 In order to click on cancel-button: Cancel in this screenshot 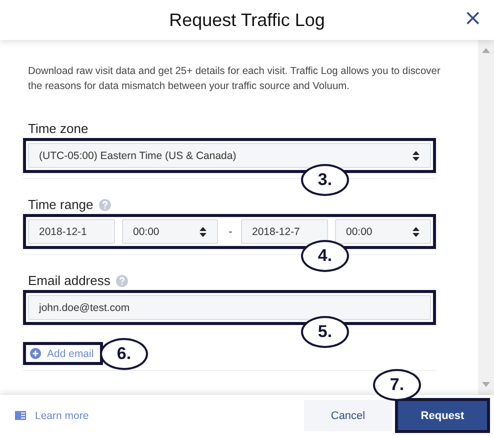, I will do `click(348, 415)`.